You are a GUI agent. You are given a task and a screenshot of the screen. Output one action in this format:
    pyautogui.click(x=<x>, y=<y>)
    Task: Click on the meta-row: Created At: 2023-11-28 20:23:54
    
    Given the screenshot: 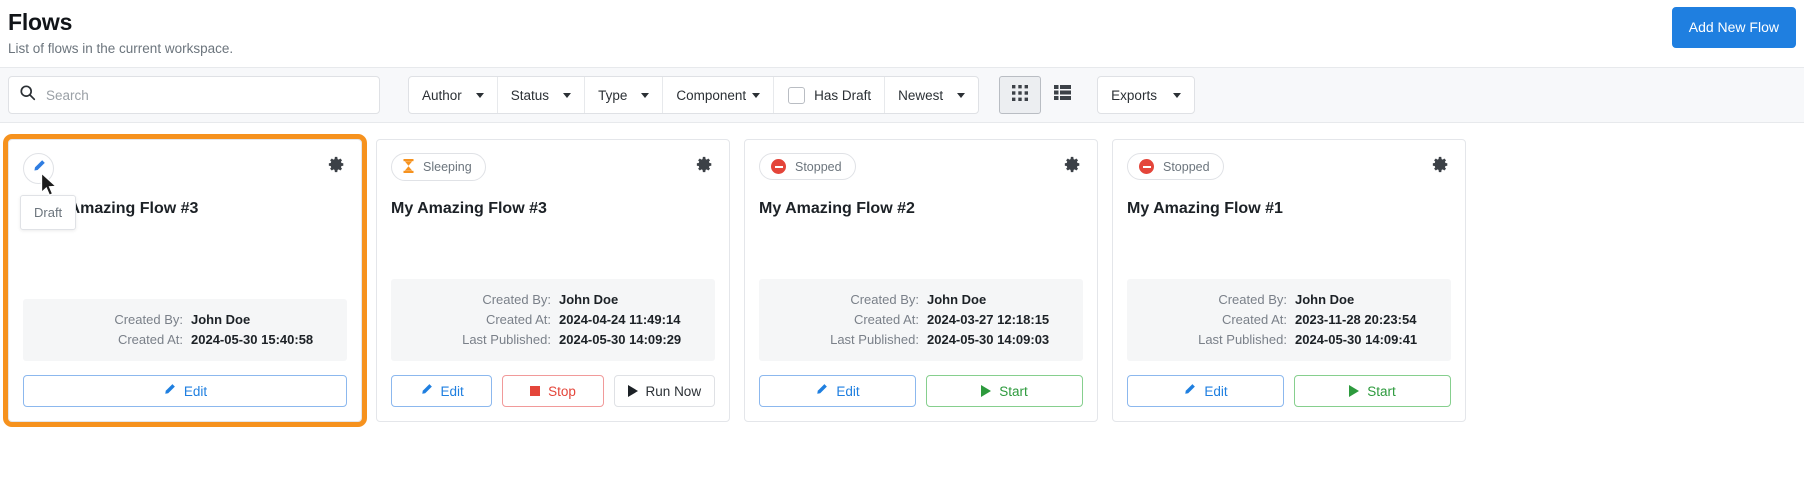 What is the action you would take?
    pyautogui.click(x=1289, y=319)
    